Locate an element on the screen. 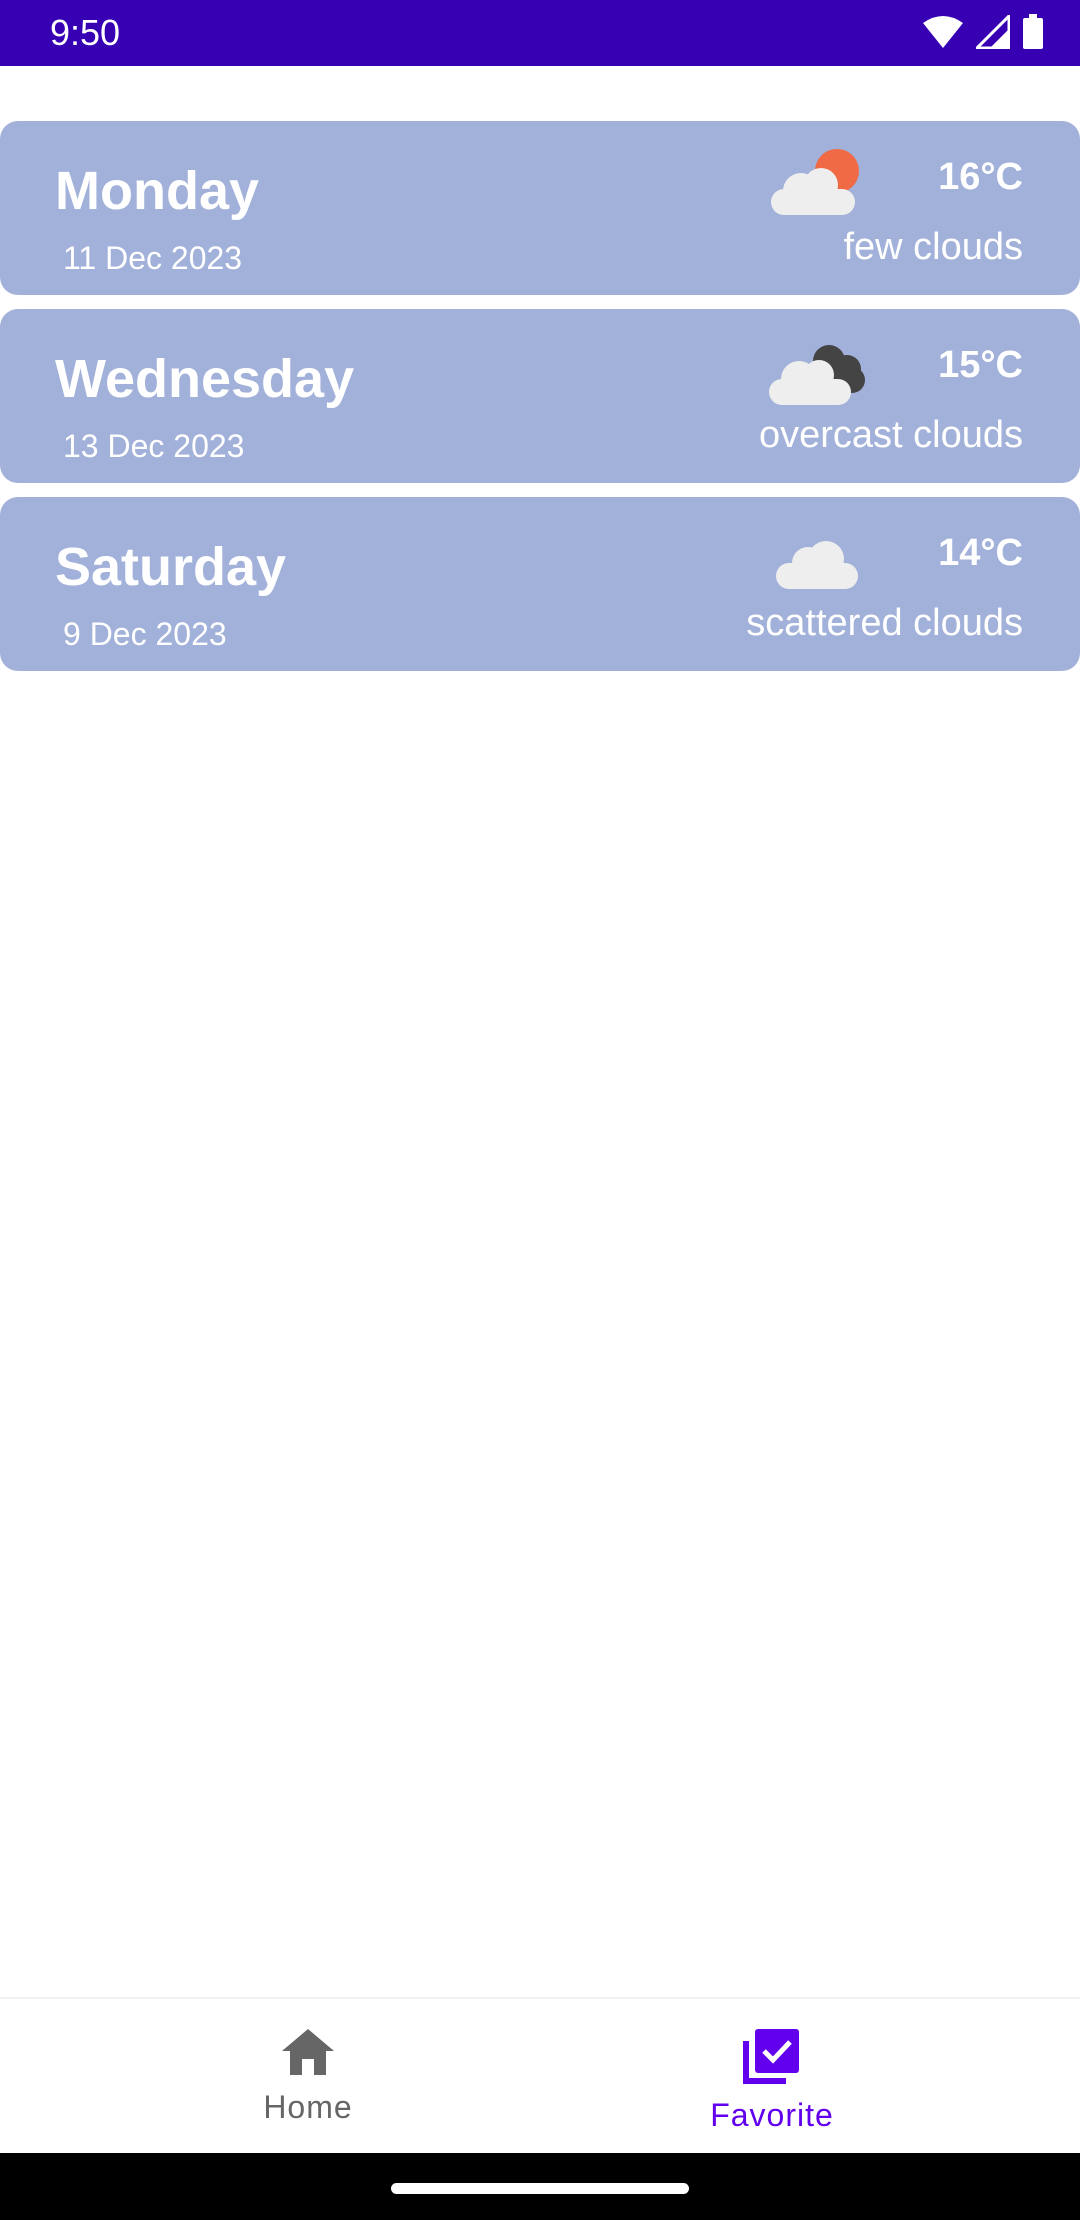 Image resolution: width=1080 pixels, height=2220 pixels. bottom-navigation: Home Favorite is located at coordinates (540, 2075).